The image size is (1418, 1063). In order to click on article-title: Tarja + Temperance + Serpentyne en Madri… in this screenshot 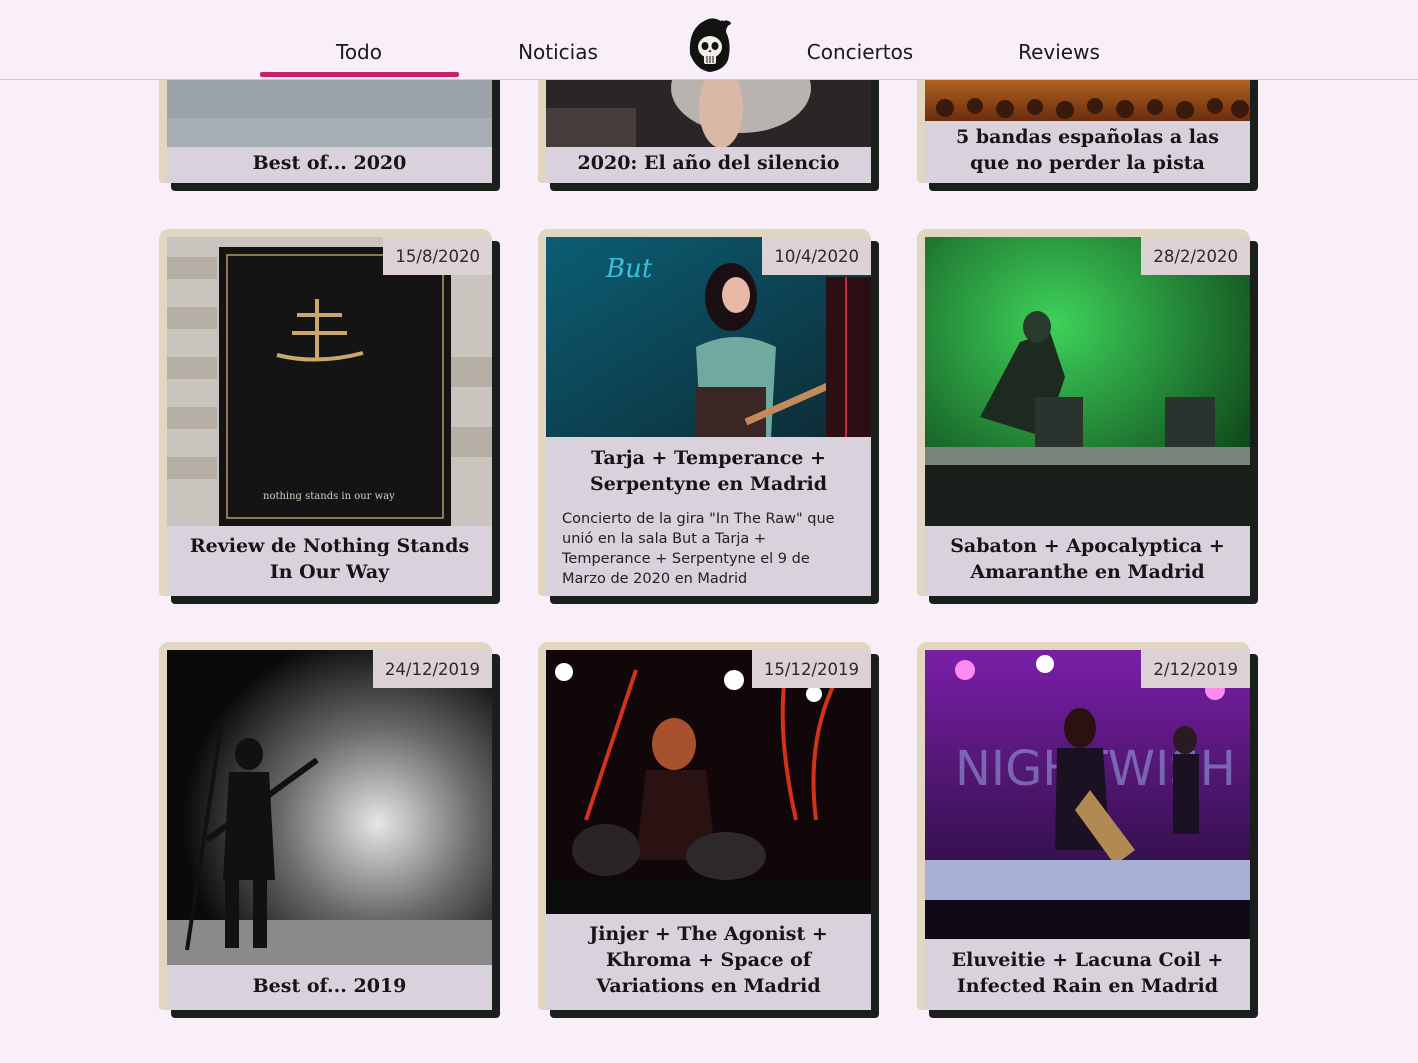, I will do `click(708, 471)`.